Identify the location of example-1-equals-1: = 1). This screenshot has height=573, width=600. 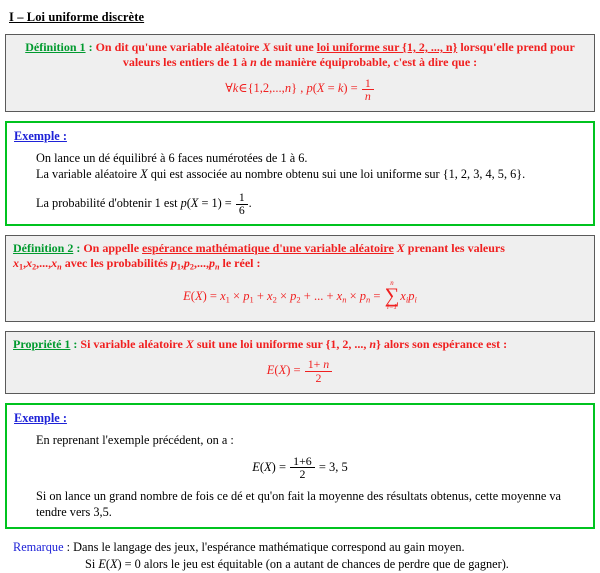
(210, 203).